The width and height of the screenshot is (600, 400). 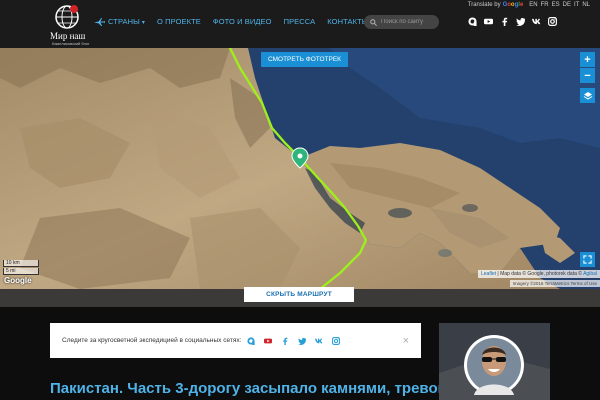 What do you see at coordinates (21, 271) in the screenshot?
I see `scale-mi: 5 mi` at bounding box center [21, 271].